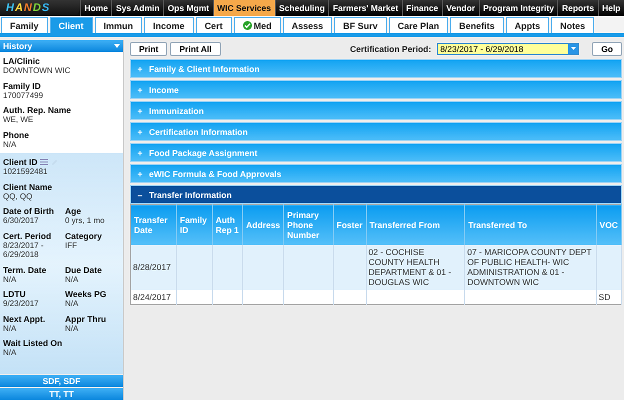 The width and height of the screenshot is (624, 400). Describe the element at coordinates (86, 294) in the screenshot. I see `field-label: Weeks PG` at that location.